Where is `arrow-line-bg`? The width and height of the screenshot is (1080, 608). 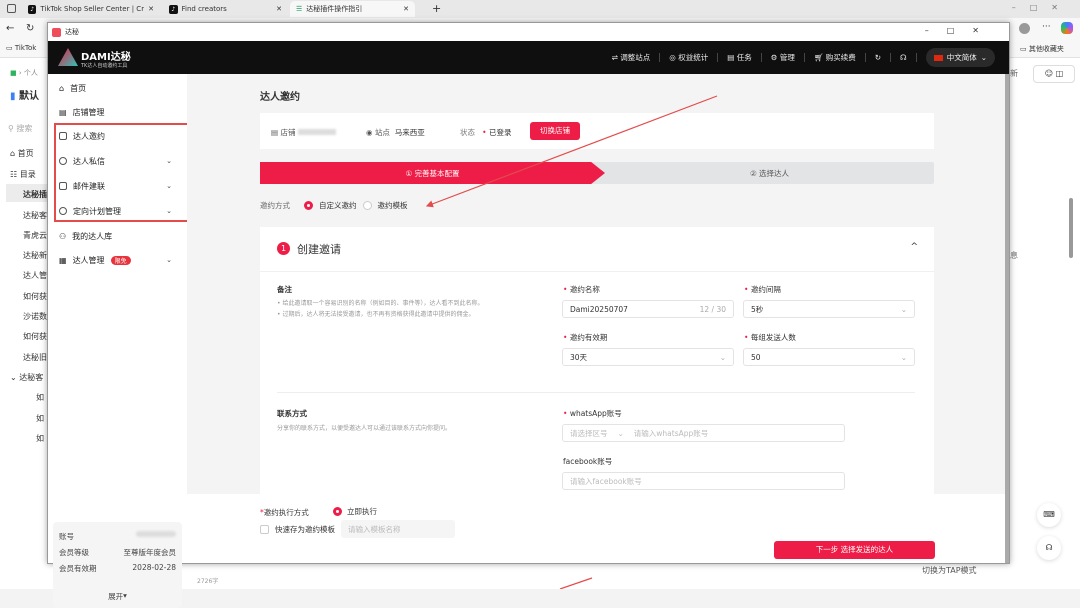
arrow-line-bg is located at coordinates (576, 583).